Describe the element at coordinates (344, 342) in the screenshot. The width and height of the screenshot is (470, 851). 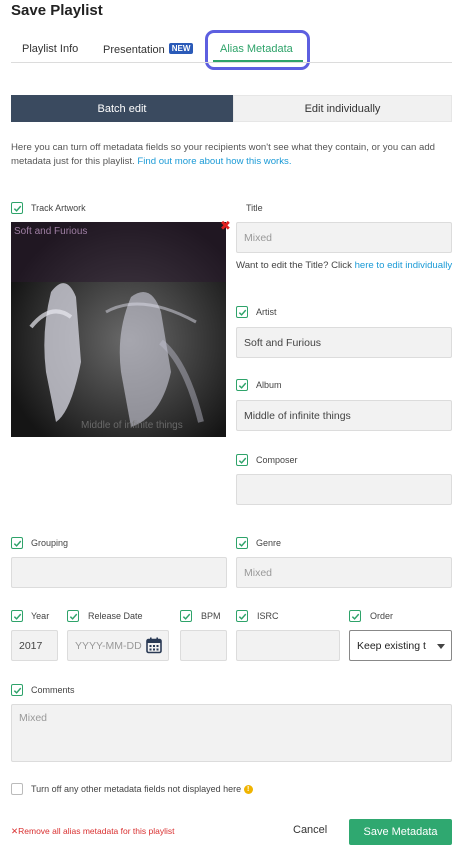
I see `artist-field: Soft and Furious` at that location.